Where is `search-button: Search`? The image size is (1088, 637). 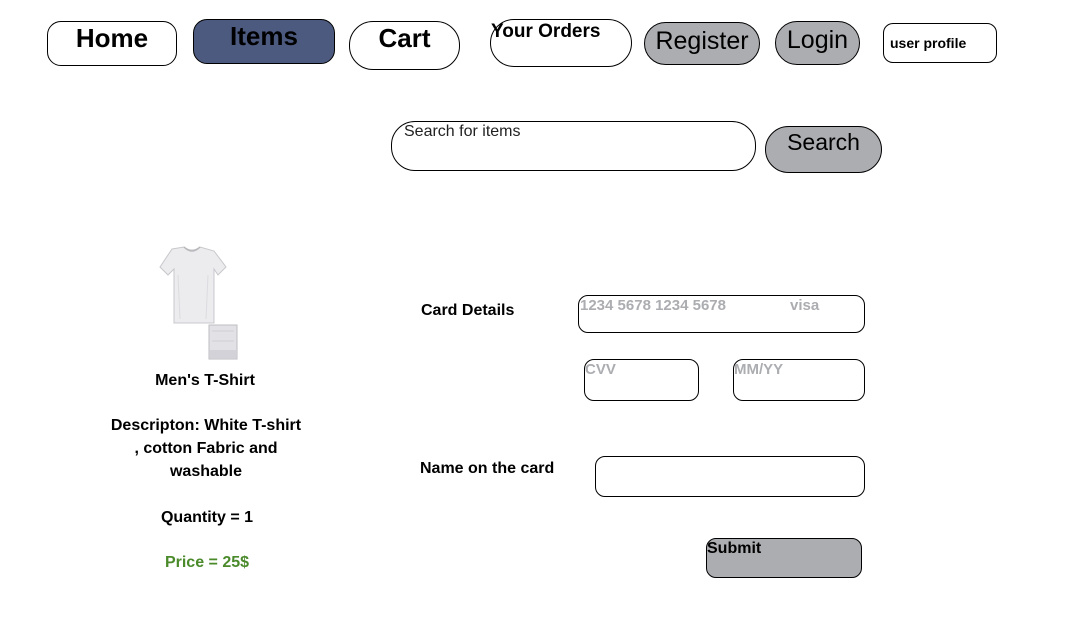
search-button: Search is located at coordinates (823, 149).